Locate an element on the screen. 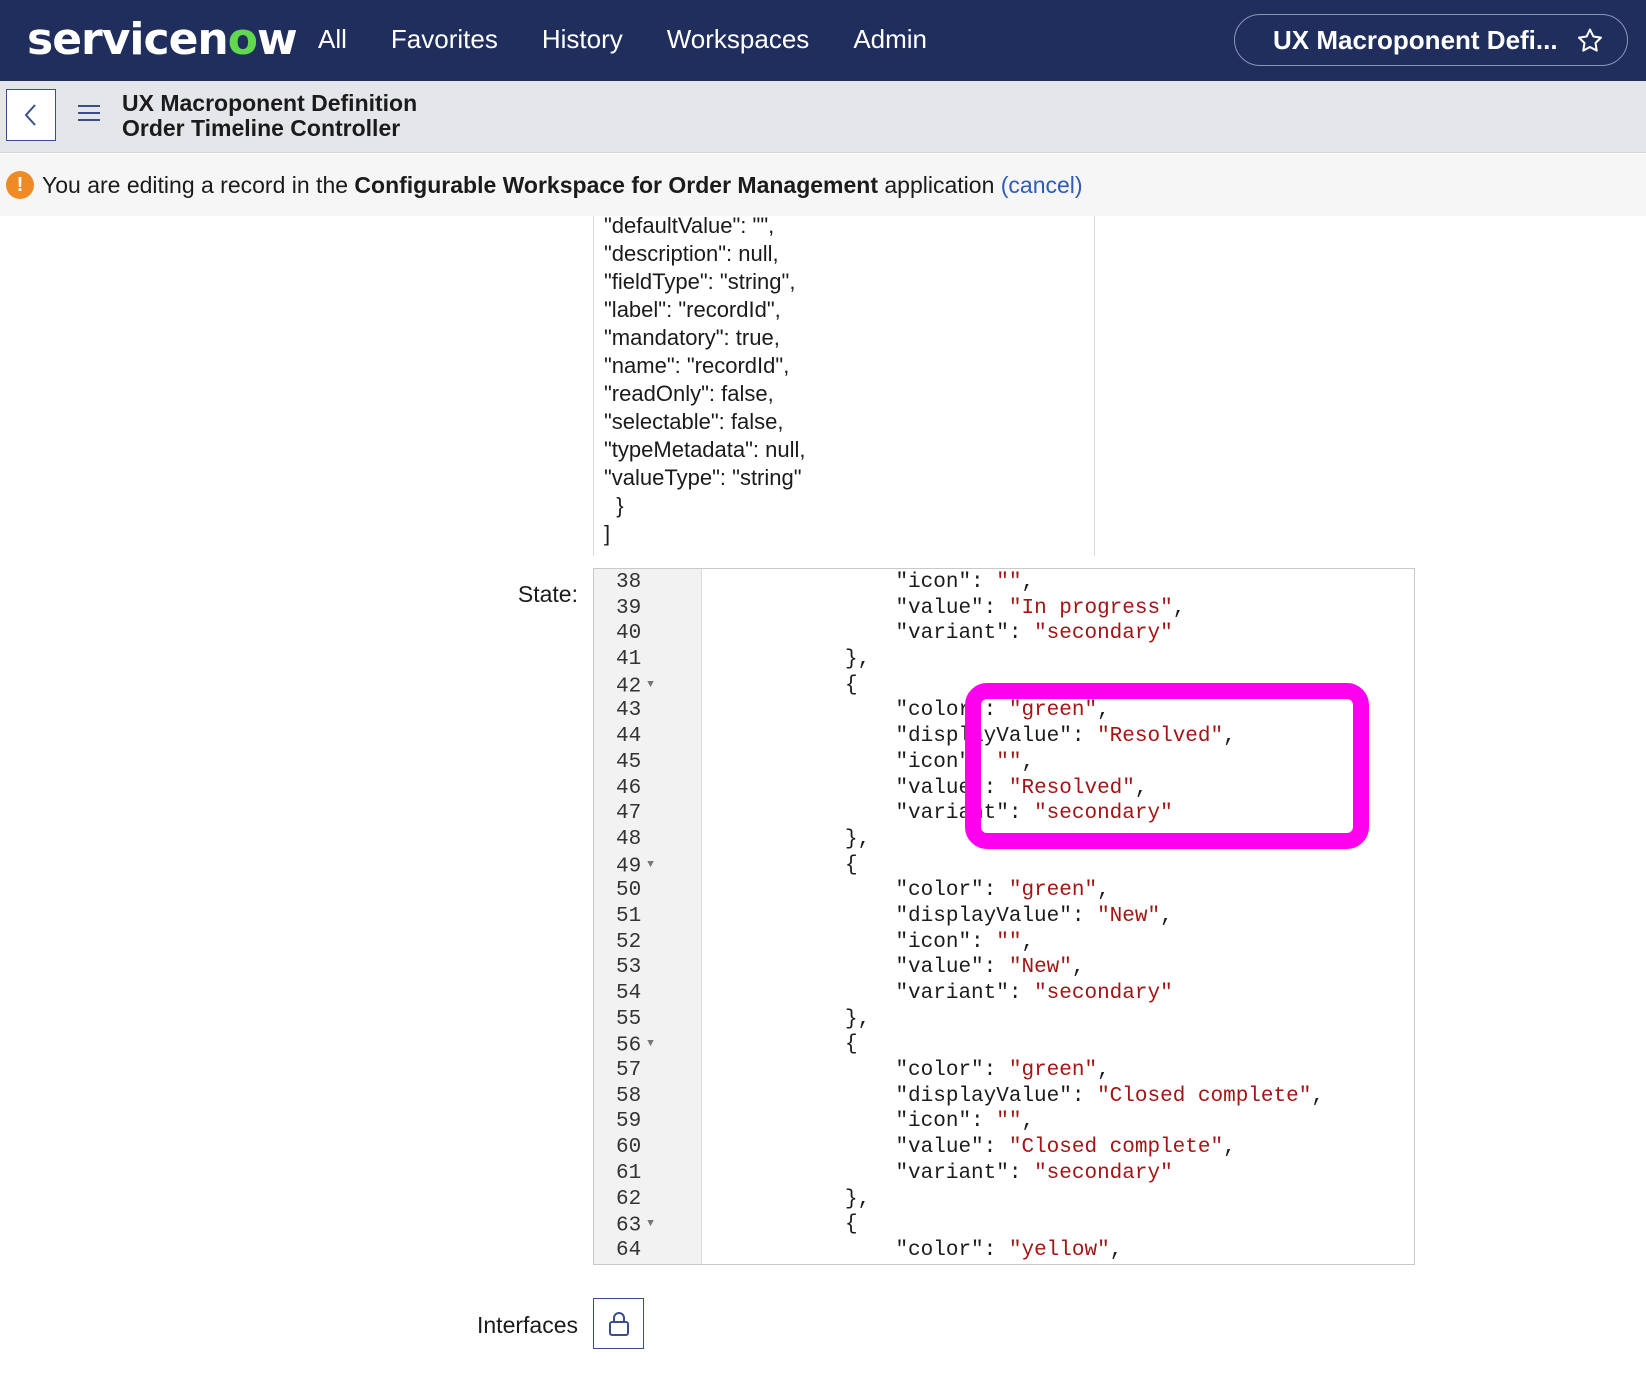 The image size is (1646, 1378). code-line: 53 "value": "New", is located at coordinates (1004, 968).